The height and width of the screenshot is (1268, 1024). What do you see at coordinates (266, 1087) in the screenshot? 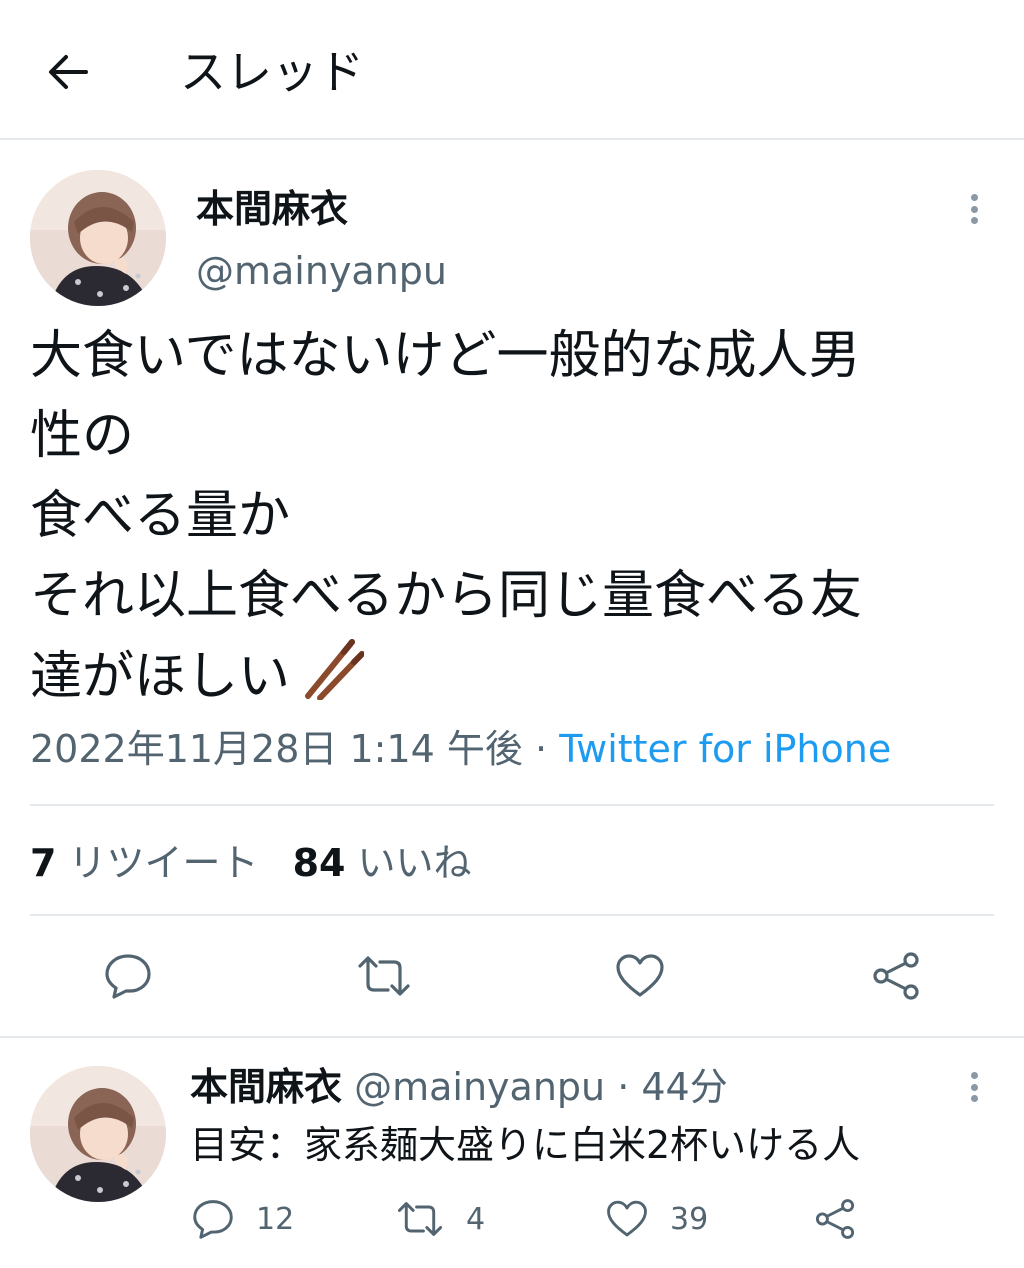
I see `reply-author-name: 本間麻衣` at bounding box center [266, 1087].